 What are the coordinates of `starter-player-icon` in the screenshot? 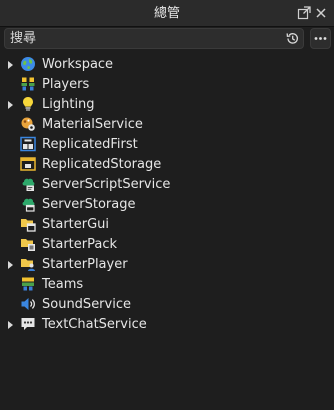 It's located at (28, 265).